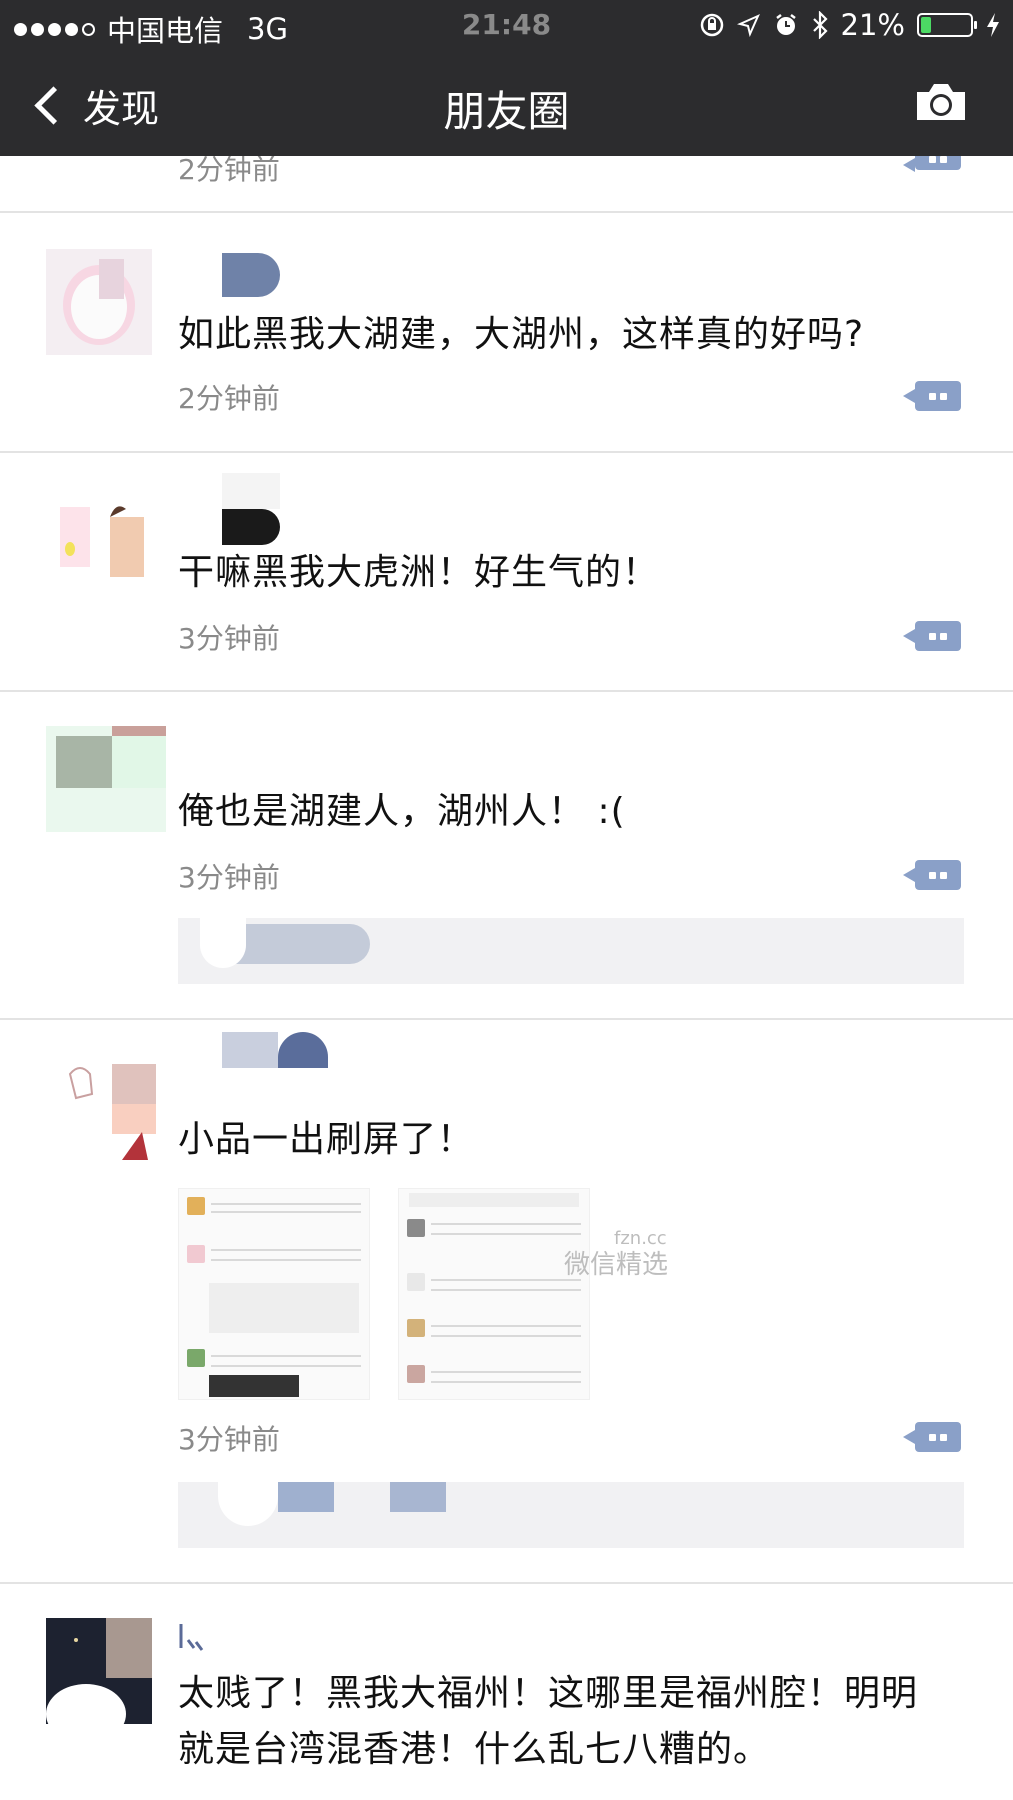  What do you see at coordinates (820, 25) in the screenshot?
I see `bluetooth-icon` at bounding box center [820, 25].